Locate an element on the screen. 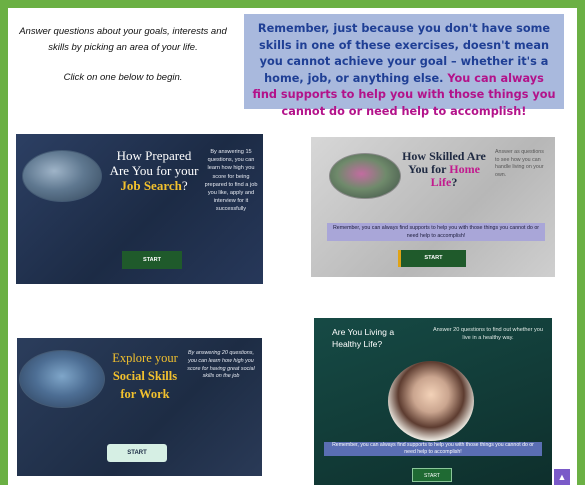 The height and width of the screenshot is (485, 585). chevron-up-icon: ▲ is located at coordinates (562, 477).